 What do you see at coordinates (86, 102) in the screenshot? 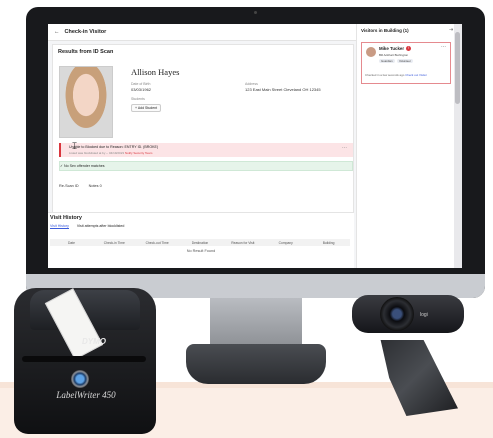
I see `visitor-photo` at bounding box center [86, 102].